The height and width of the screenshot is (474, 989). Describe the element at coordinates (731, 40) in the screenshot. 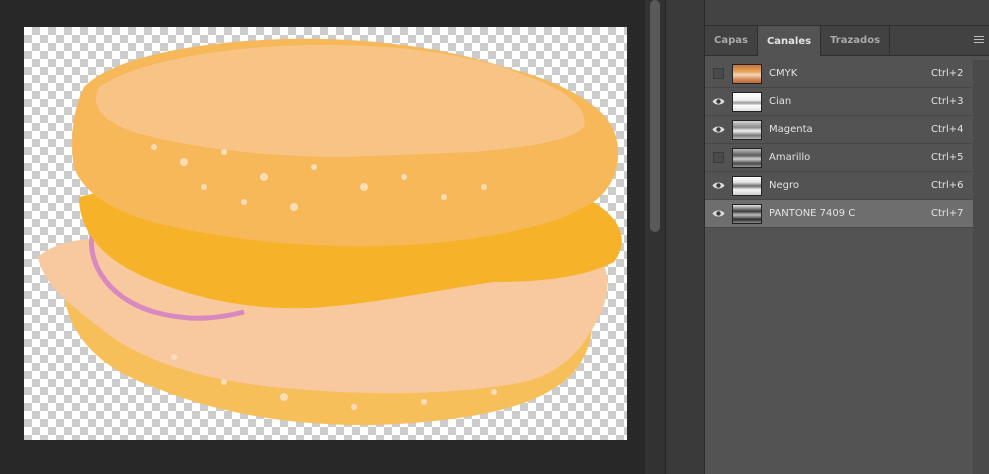

I see `tab-layers: Capas` at that location.